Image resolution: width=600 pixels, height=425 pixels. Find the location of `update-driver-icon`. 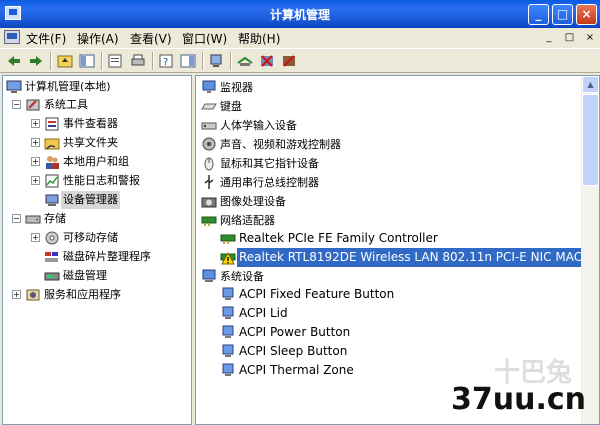

update-driver-icon is located at coordinates (245, 61).